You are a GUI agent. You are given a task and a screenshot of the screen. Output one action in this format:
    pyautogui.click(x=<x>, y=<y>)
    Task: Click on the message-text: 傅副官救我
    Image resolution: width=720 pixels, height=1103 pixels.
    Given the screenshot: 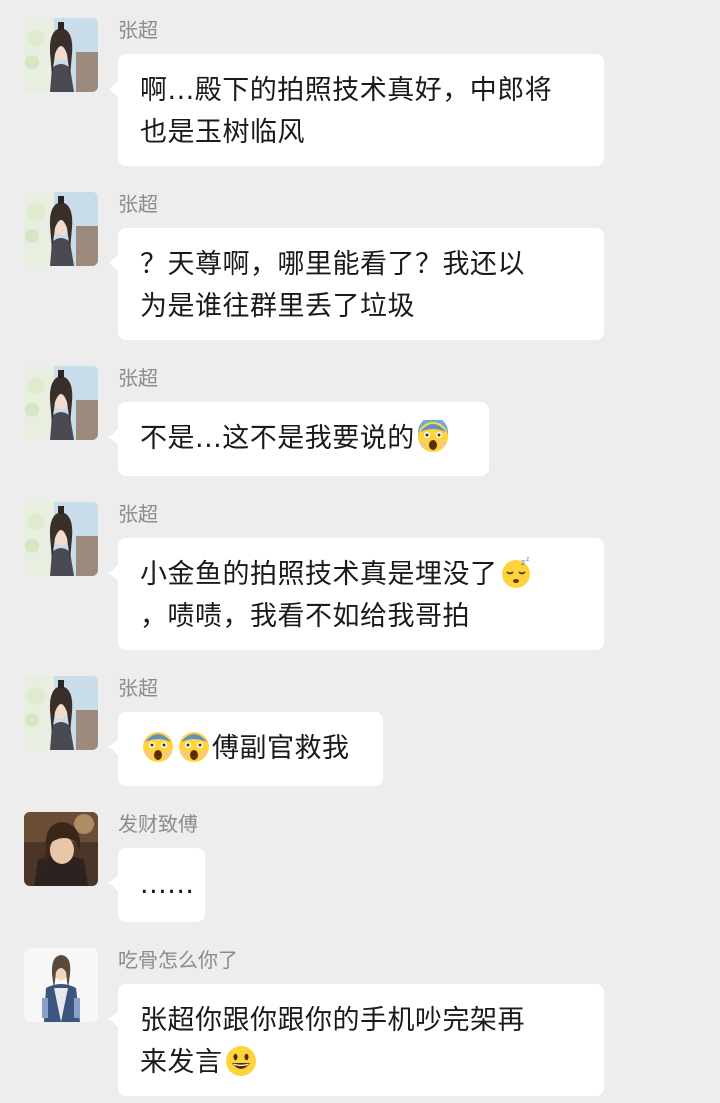 What is the action you would take?
    pyautogui.click(x=281, y=748)
    